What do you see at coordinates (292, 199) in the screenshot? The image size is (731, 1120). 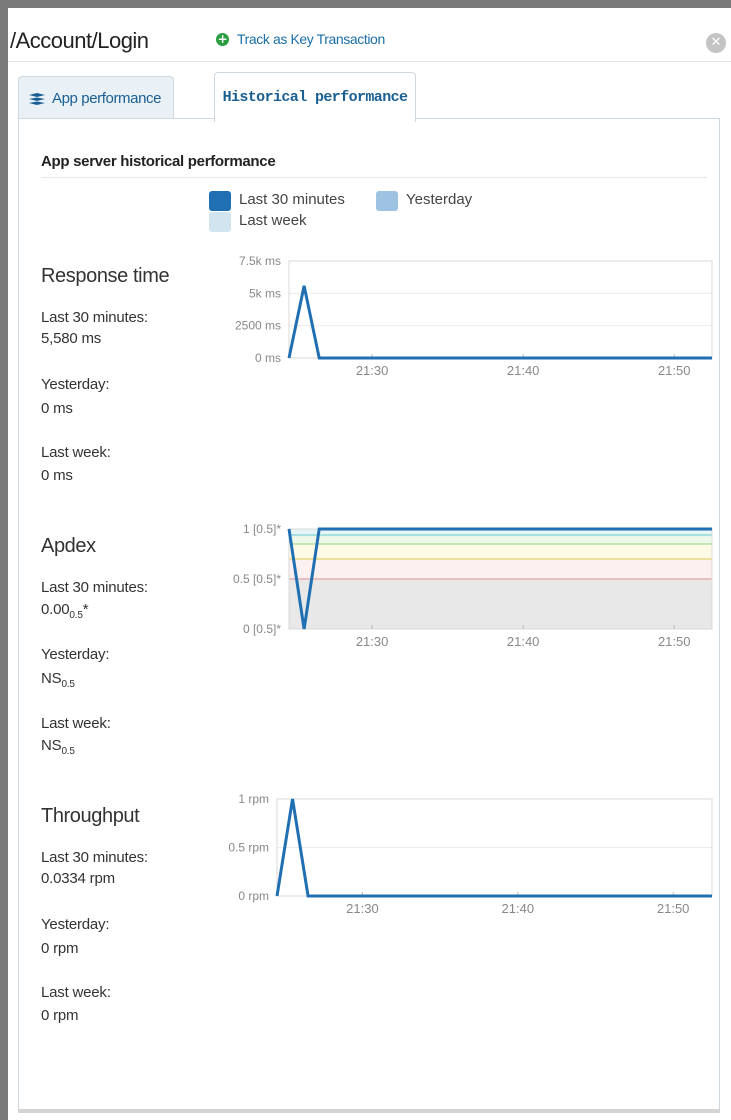 I see `legend-label: Last 30 minutes` at bounding box center [292, 199].